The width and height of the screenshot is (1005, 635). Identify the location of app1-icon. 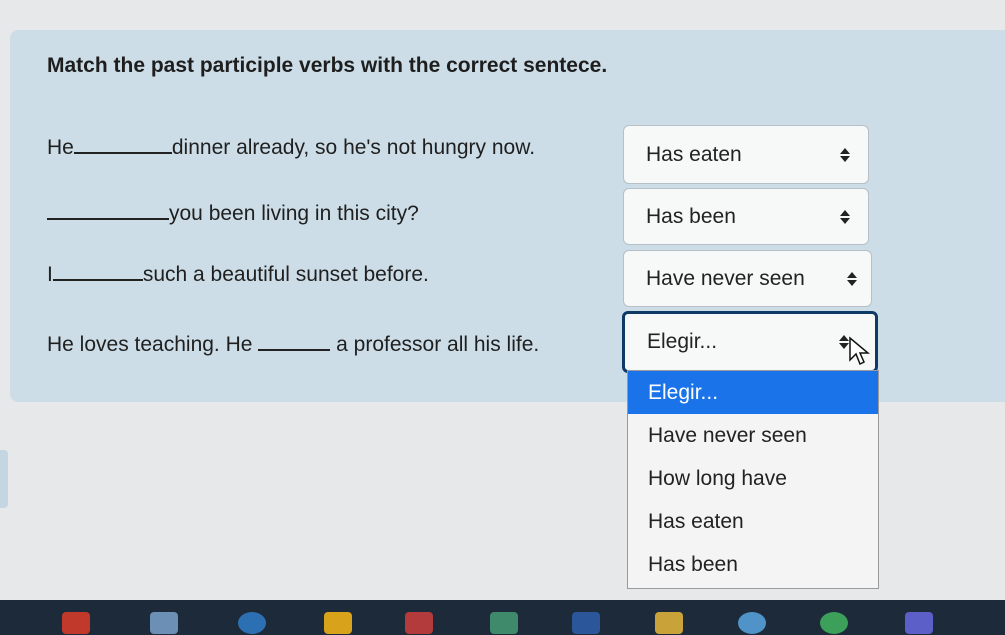
(76, 623).